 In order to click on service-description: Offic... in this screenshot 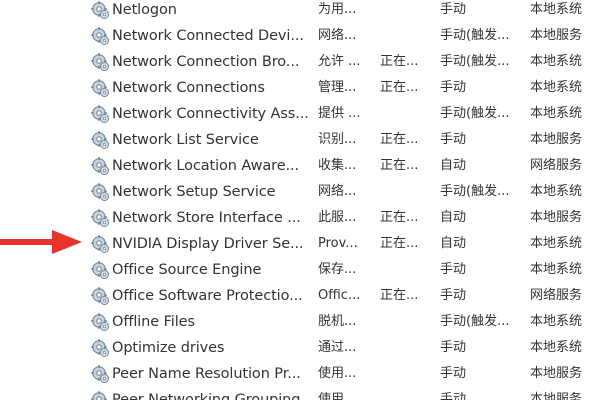, I will do `click(339, 295)`.